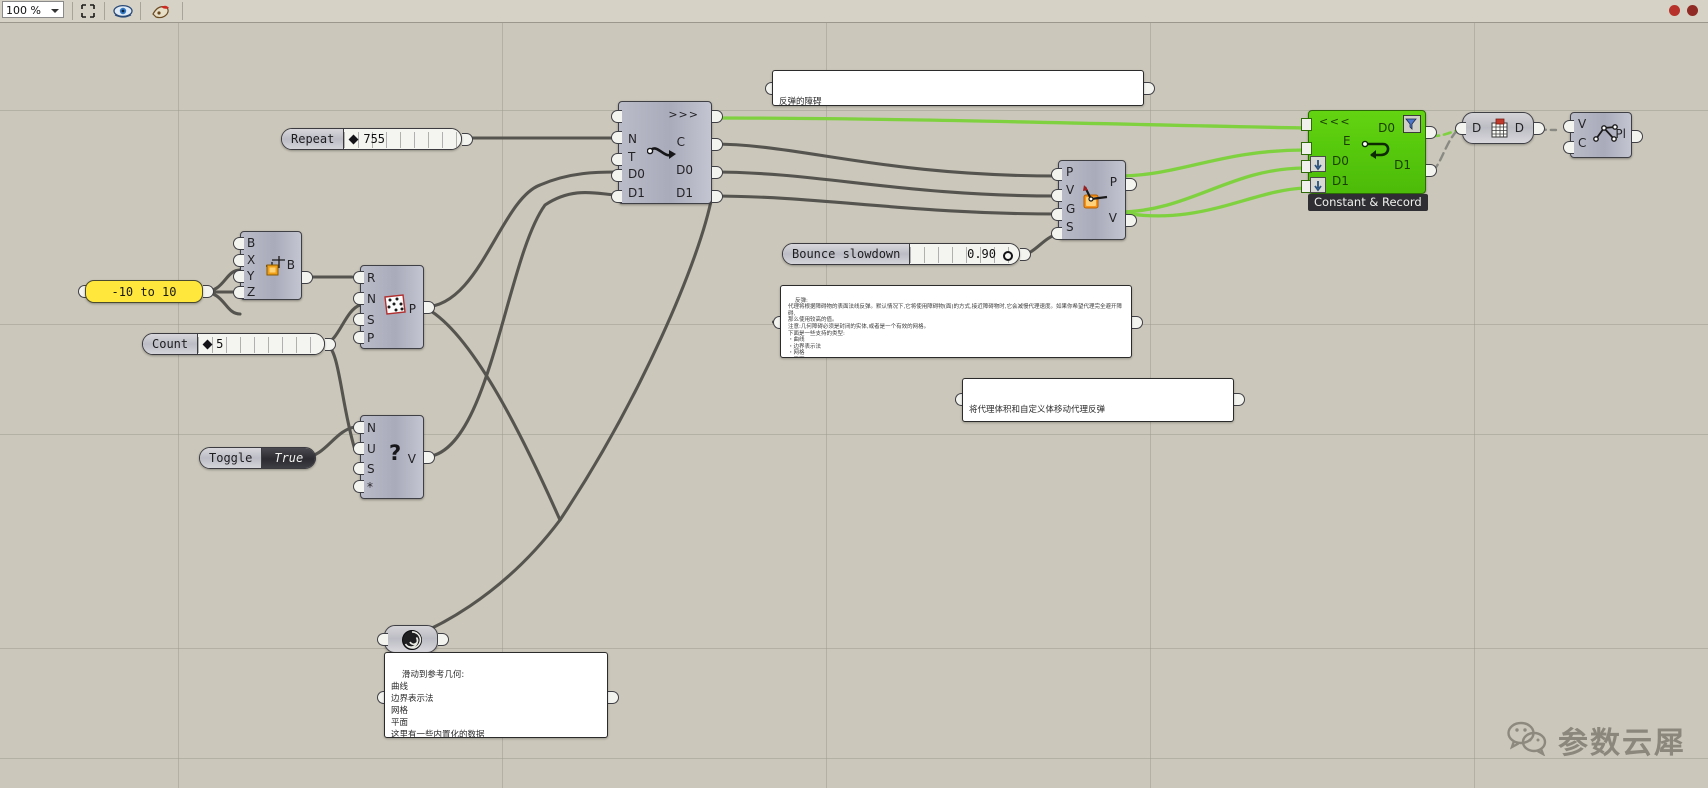 The image size is (1708, 788). What do you see at coordinates (371, 449) in the screenshot?
I see `node-random-input-u: U` at bounding box center [371, 449].